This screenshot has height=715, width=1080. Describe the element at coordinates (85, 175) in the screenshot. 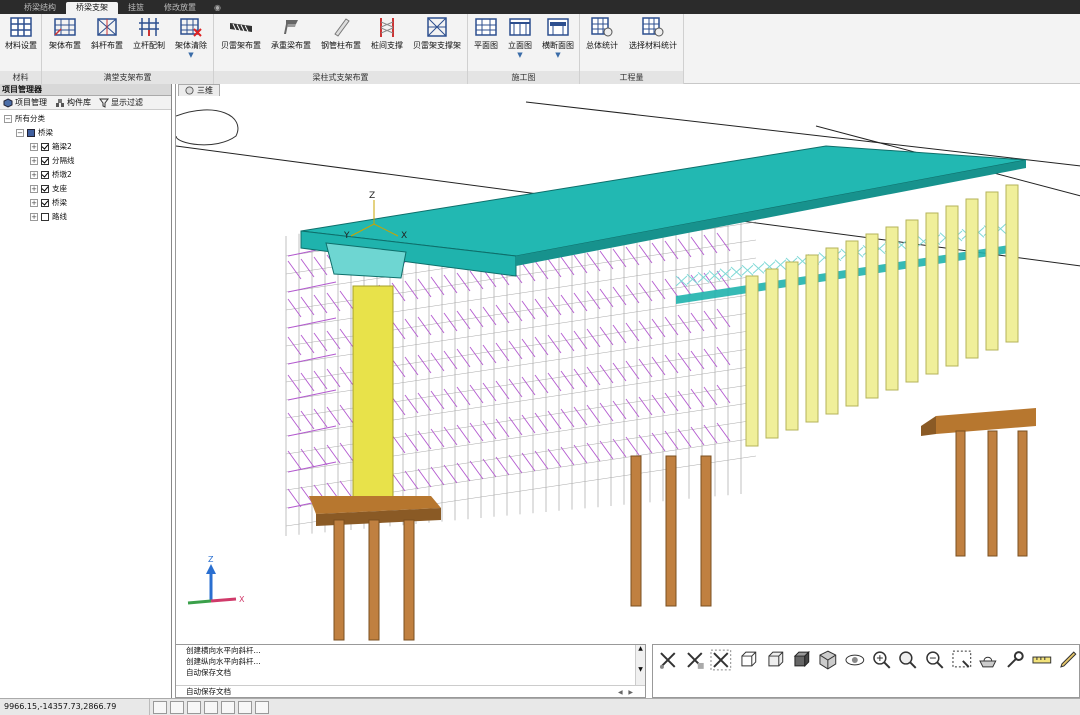

I see `tree-item: + 桥墩2` at that location.